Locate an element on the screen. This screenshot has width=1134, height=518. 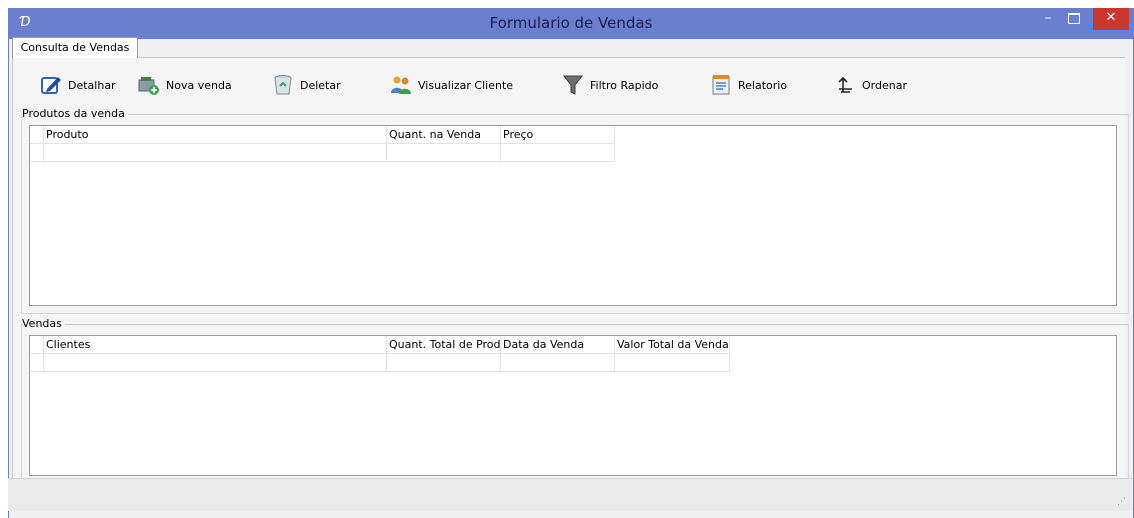
status-bar: ⋰ is located at coordinates (570, 494).